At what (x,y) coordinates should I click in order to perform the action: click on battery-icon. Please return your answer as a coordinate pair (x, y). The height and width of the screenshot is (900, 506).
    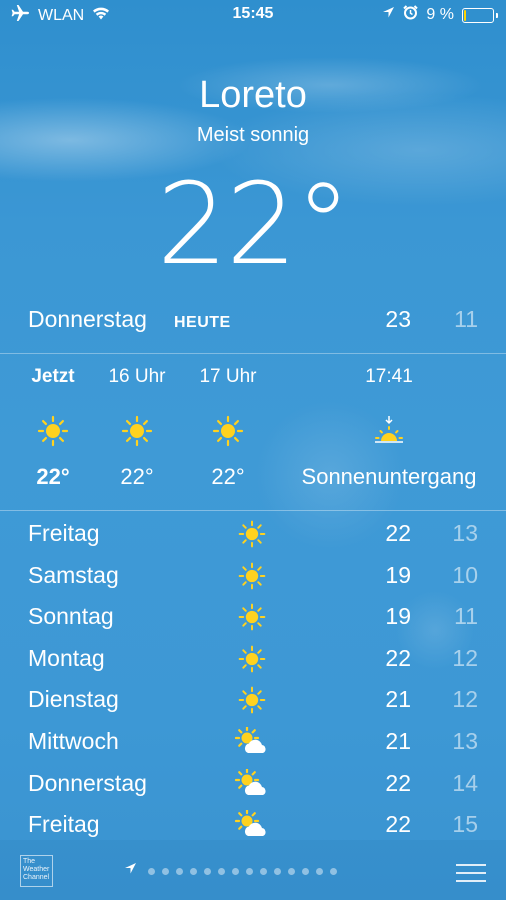
    Looking at the image, I should click on (480, 15).